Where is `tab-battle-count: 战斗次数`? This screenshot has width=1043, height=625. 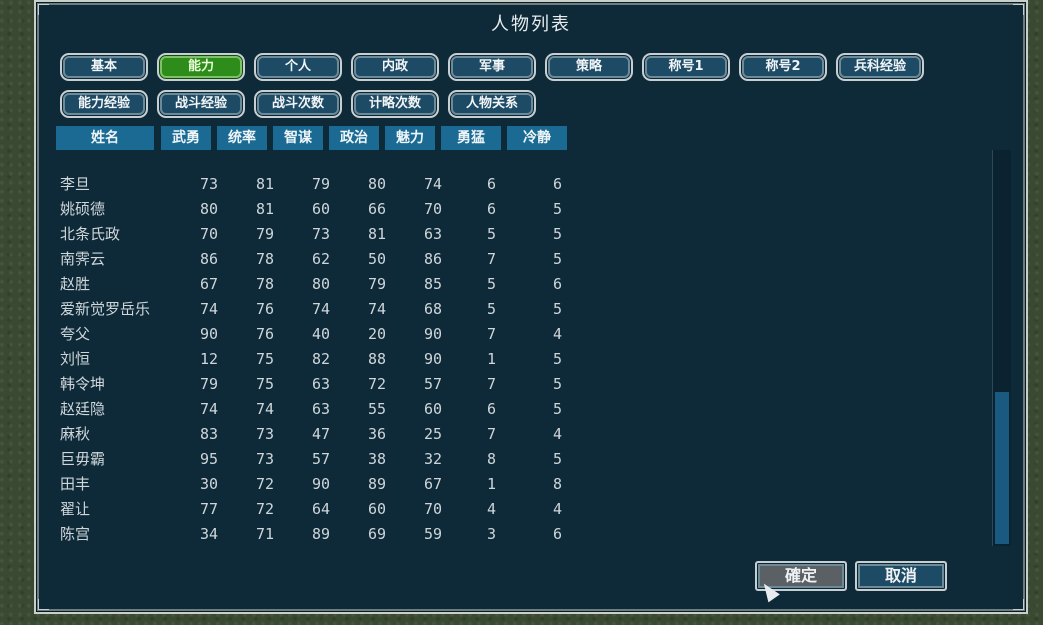
tab-battle-count: 战斗次数 is located at coordinates (298, 104).